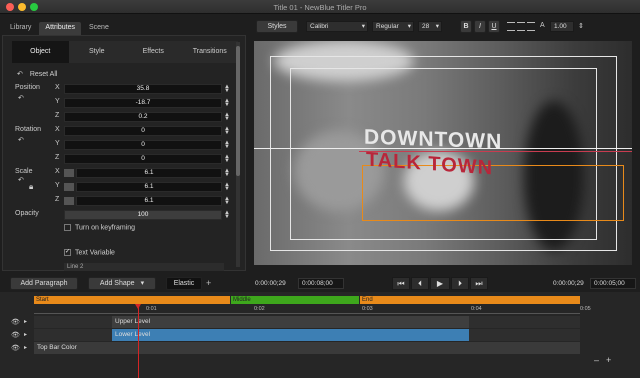 This screenshot has height=378, width=640. I want to click on attribute-sub-tabs: Object Style Effects Transitions, so click(125, 52).